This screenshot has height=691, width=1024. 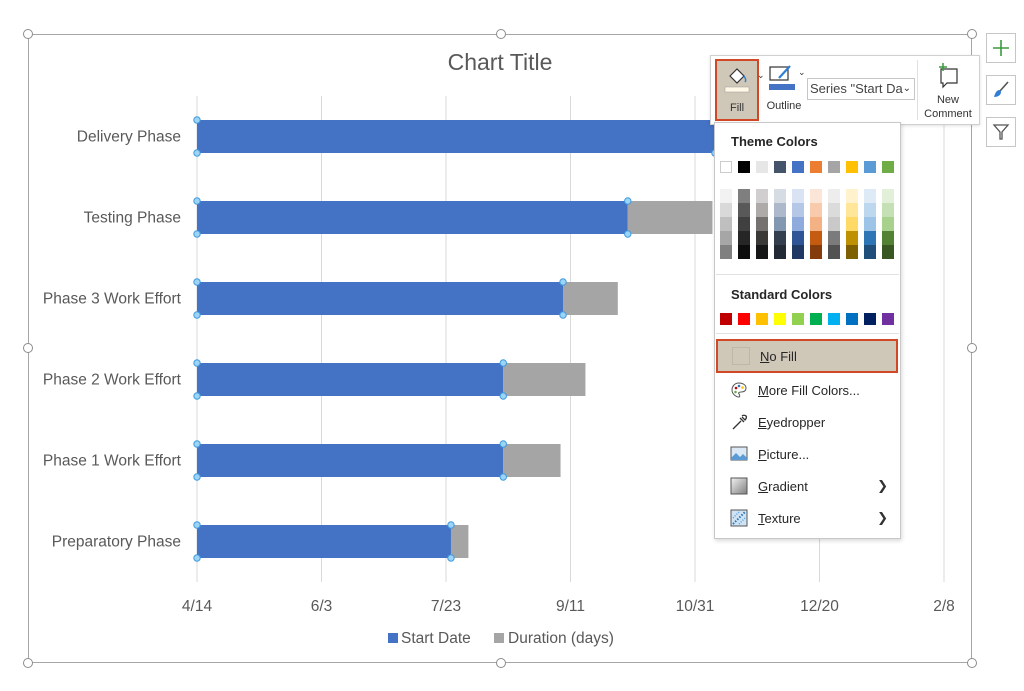 I want to click on fill-button: Fill, so click(x=737, y=90).